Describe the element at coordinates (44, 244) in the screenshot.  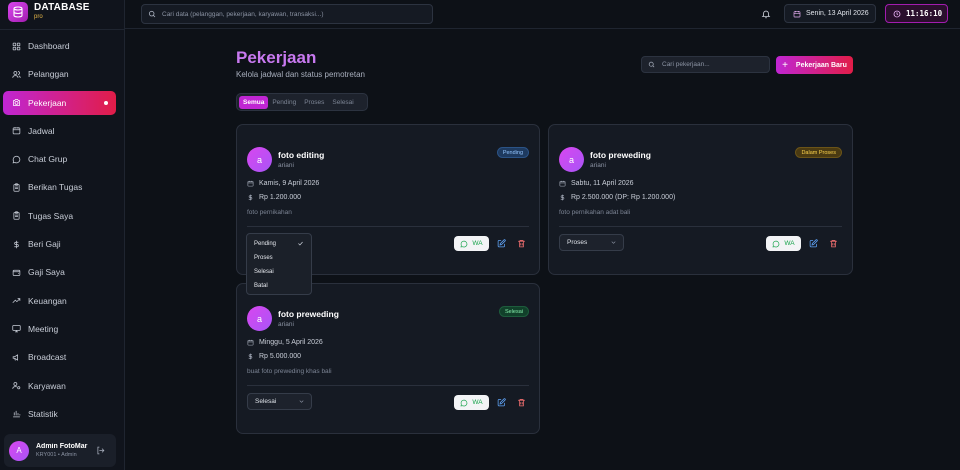
I see `sidebar-item-label: Beri Gaji` at that location.